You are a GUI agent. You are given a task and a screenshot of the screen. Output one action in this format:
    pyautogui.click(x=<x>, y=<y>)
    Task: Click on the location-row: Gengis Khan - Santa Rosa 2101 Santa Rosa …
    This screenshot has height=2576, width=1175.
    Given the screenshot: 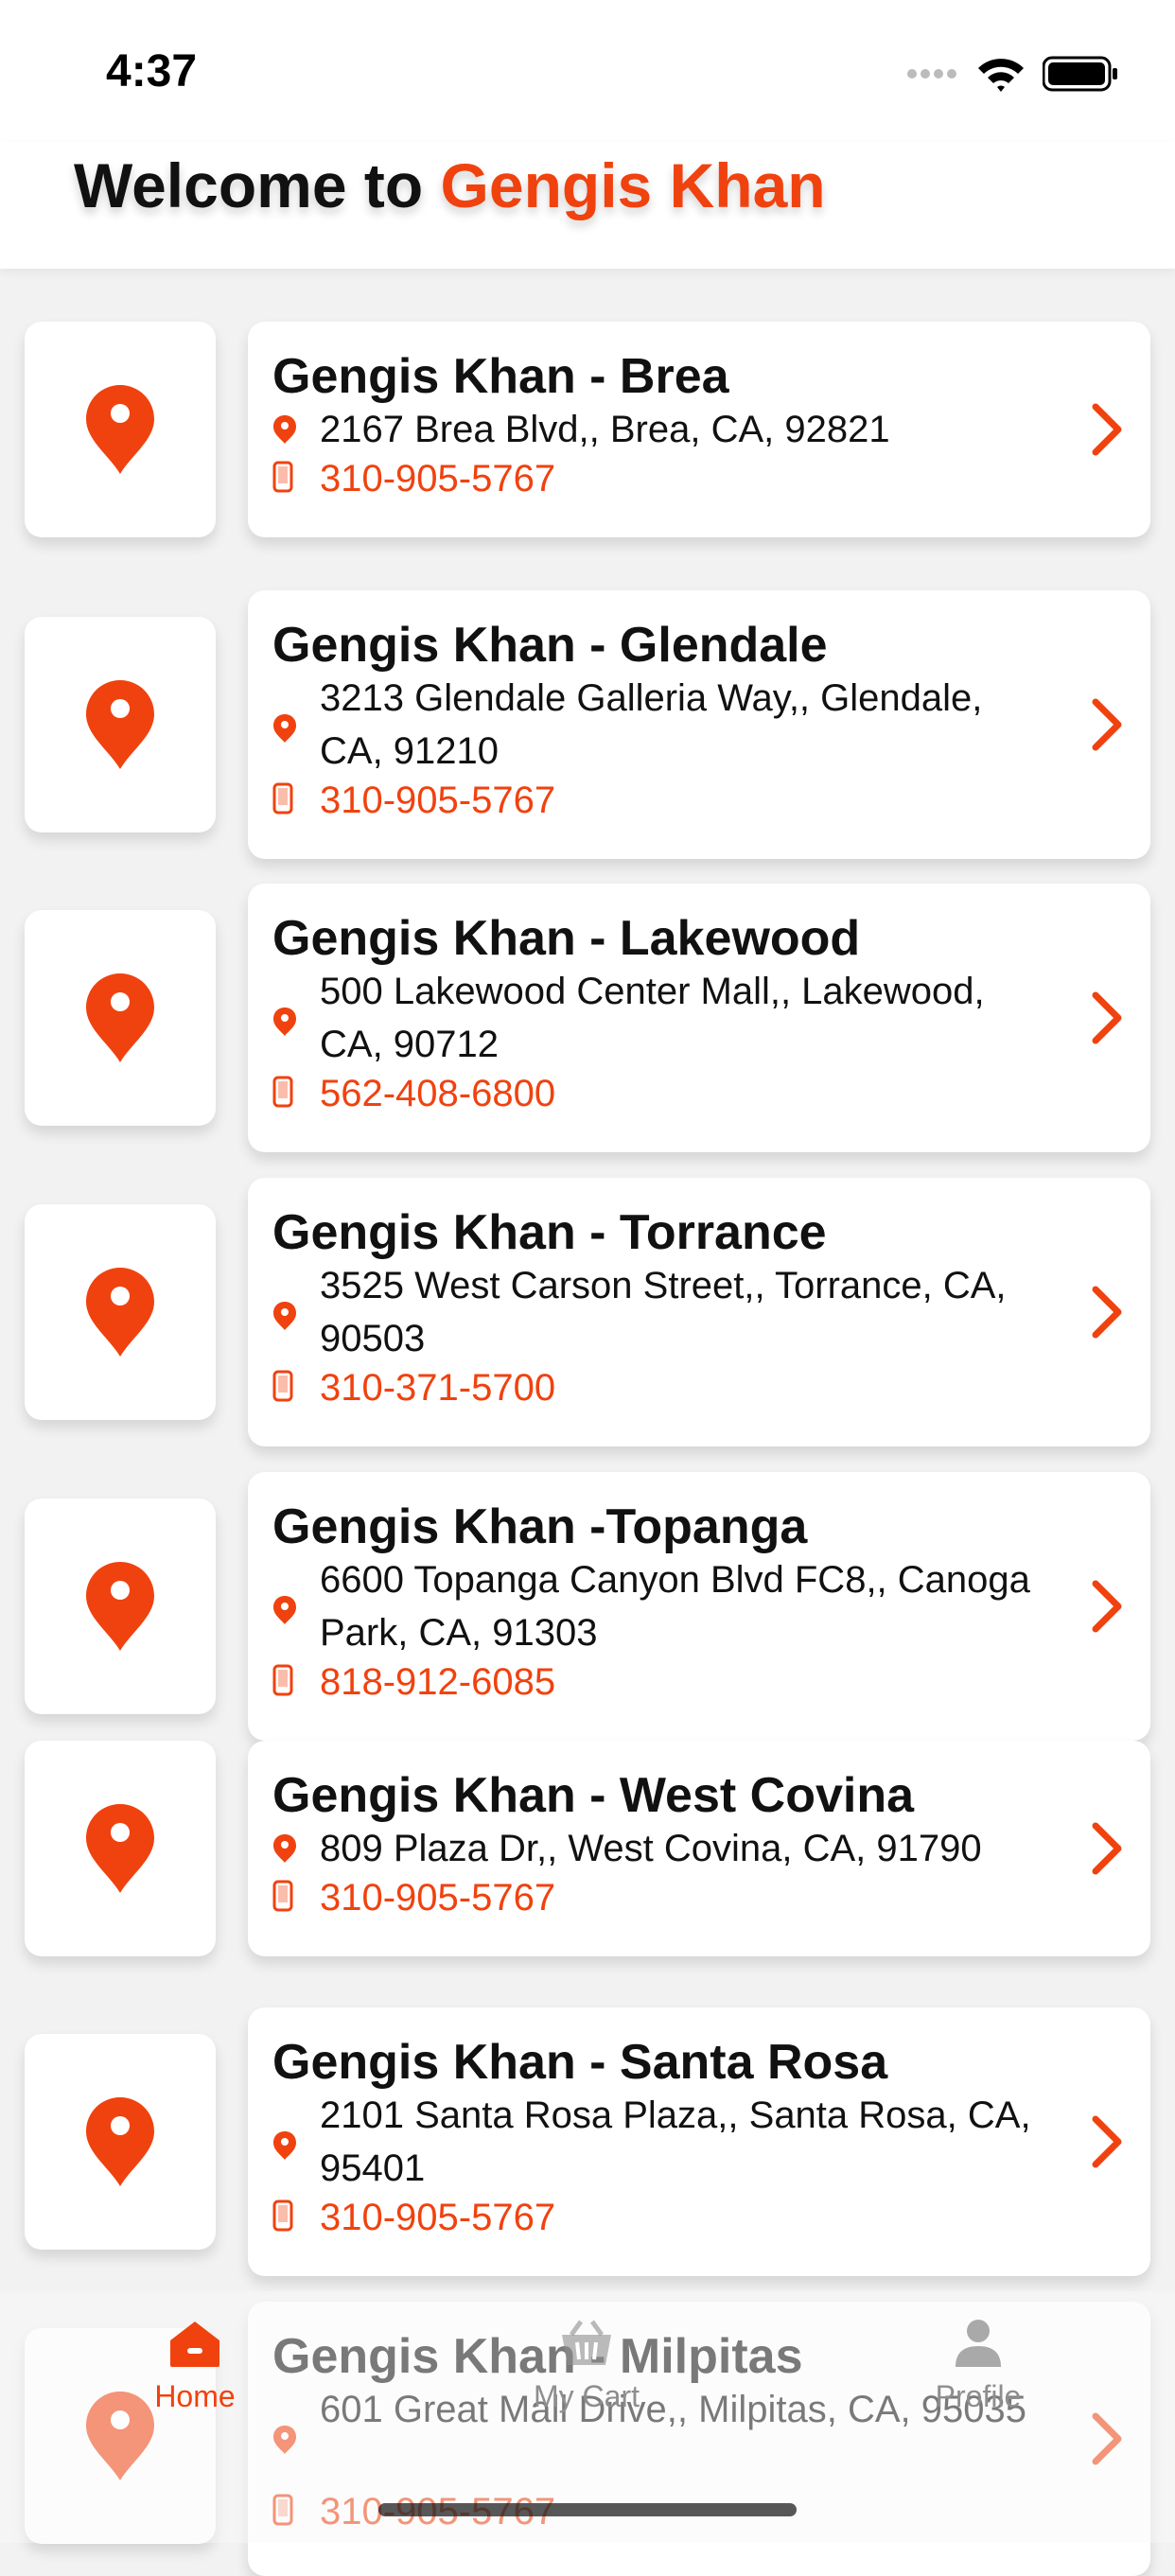 What is the action you would take?
    pyautogui.click(x=587, y=2142)
    